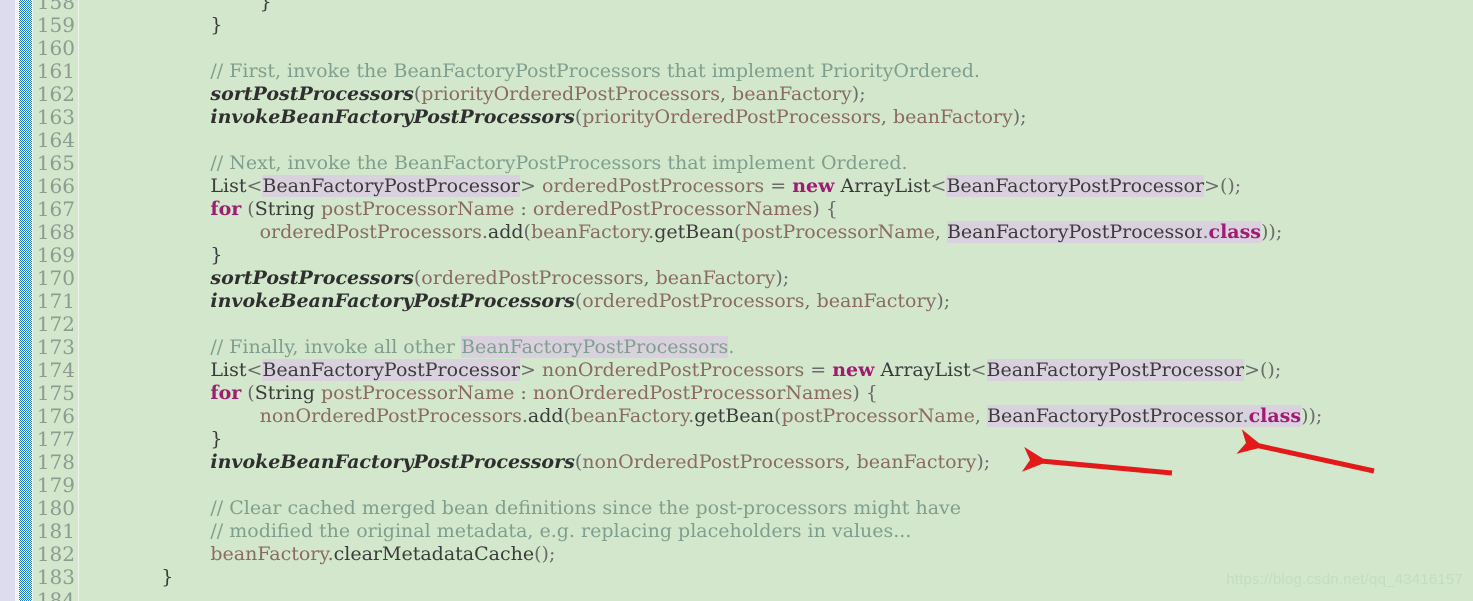 The image size is (1473, 601). I want to click on code-token: orderedPostProcessorNames, so click(672, 209).